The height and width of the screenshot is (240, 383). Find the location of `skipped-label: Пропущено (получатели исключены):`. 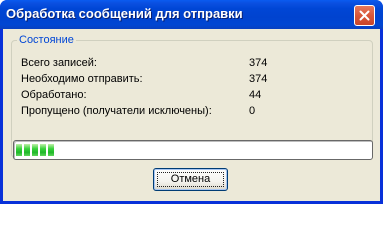

skipped-label: Пропущено (получатели исключены): is located at coordinates (116, 111).